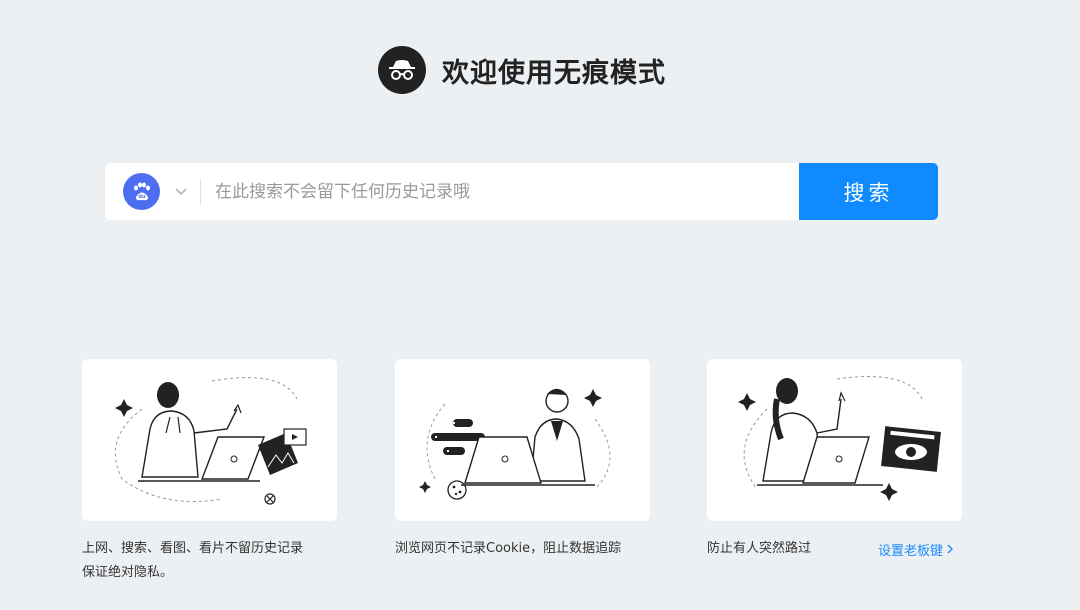  What do you see at coordinates (911, 551) in the screenshot?
I see `boss-key-link-label: 设置老板键` at bounding box center [911, 551].